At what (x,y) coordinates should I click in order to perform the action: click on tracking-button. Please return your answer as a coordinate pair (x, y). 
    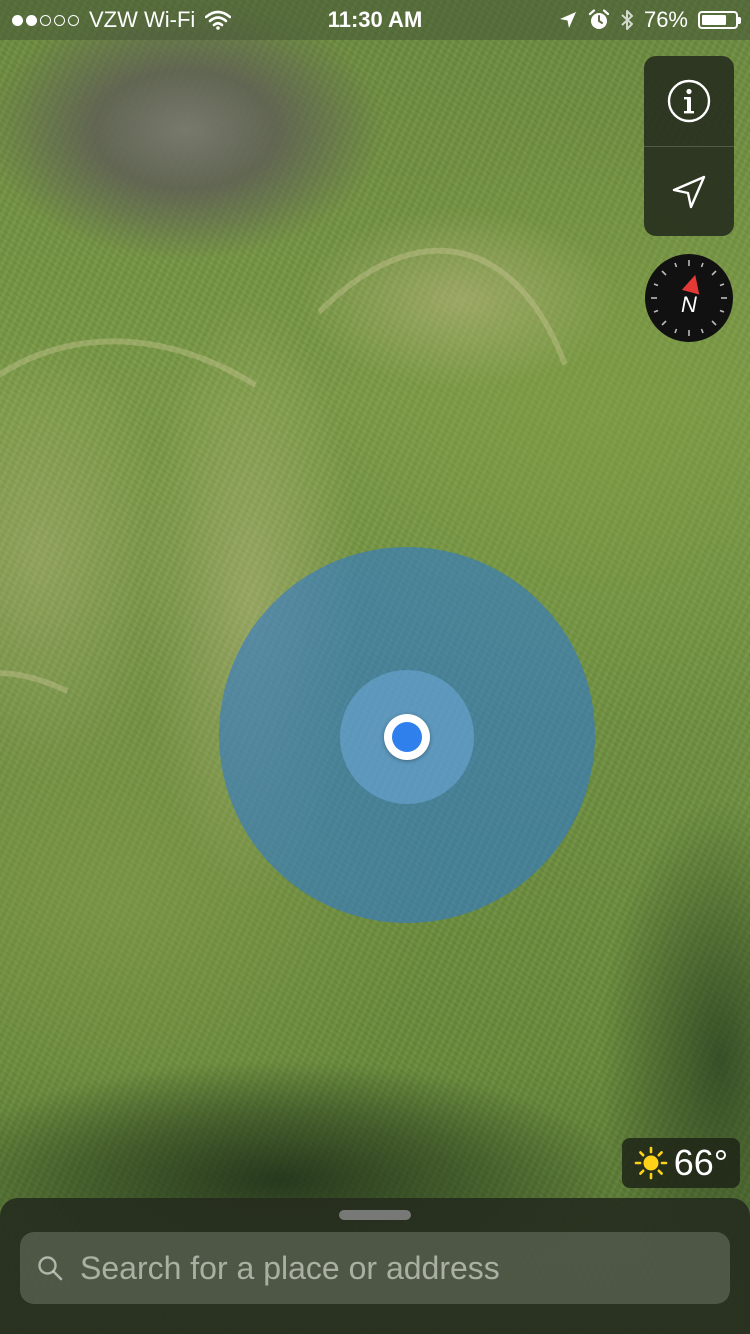
    Looking at the image, I should click on (689, 191).